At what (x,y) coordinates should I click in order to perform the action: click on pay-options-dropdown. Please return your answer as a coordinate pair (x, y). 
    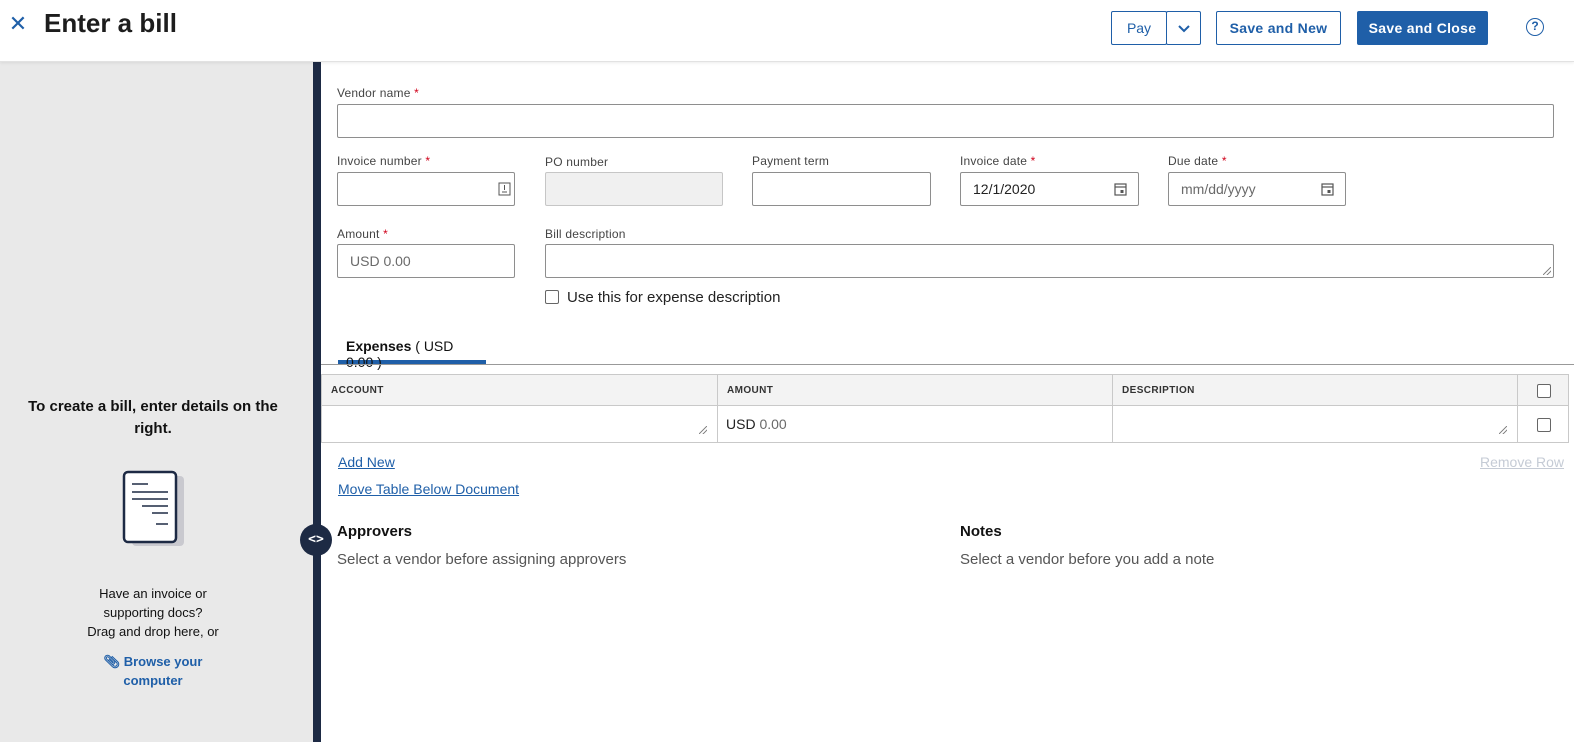
    Looking at the image, I should click on (1183, 28).